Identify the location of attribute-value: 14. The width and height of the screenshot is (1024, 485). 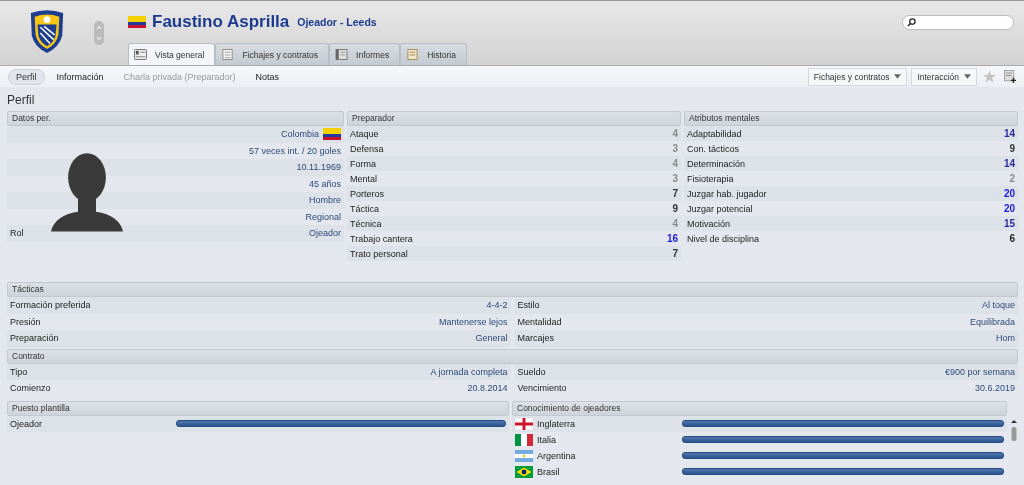
(1009, 163).